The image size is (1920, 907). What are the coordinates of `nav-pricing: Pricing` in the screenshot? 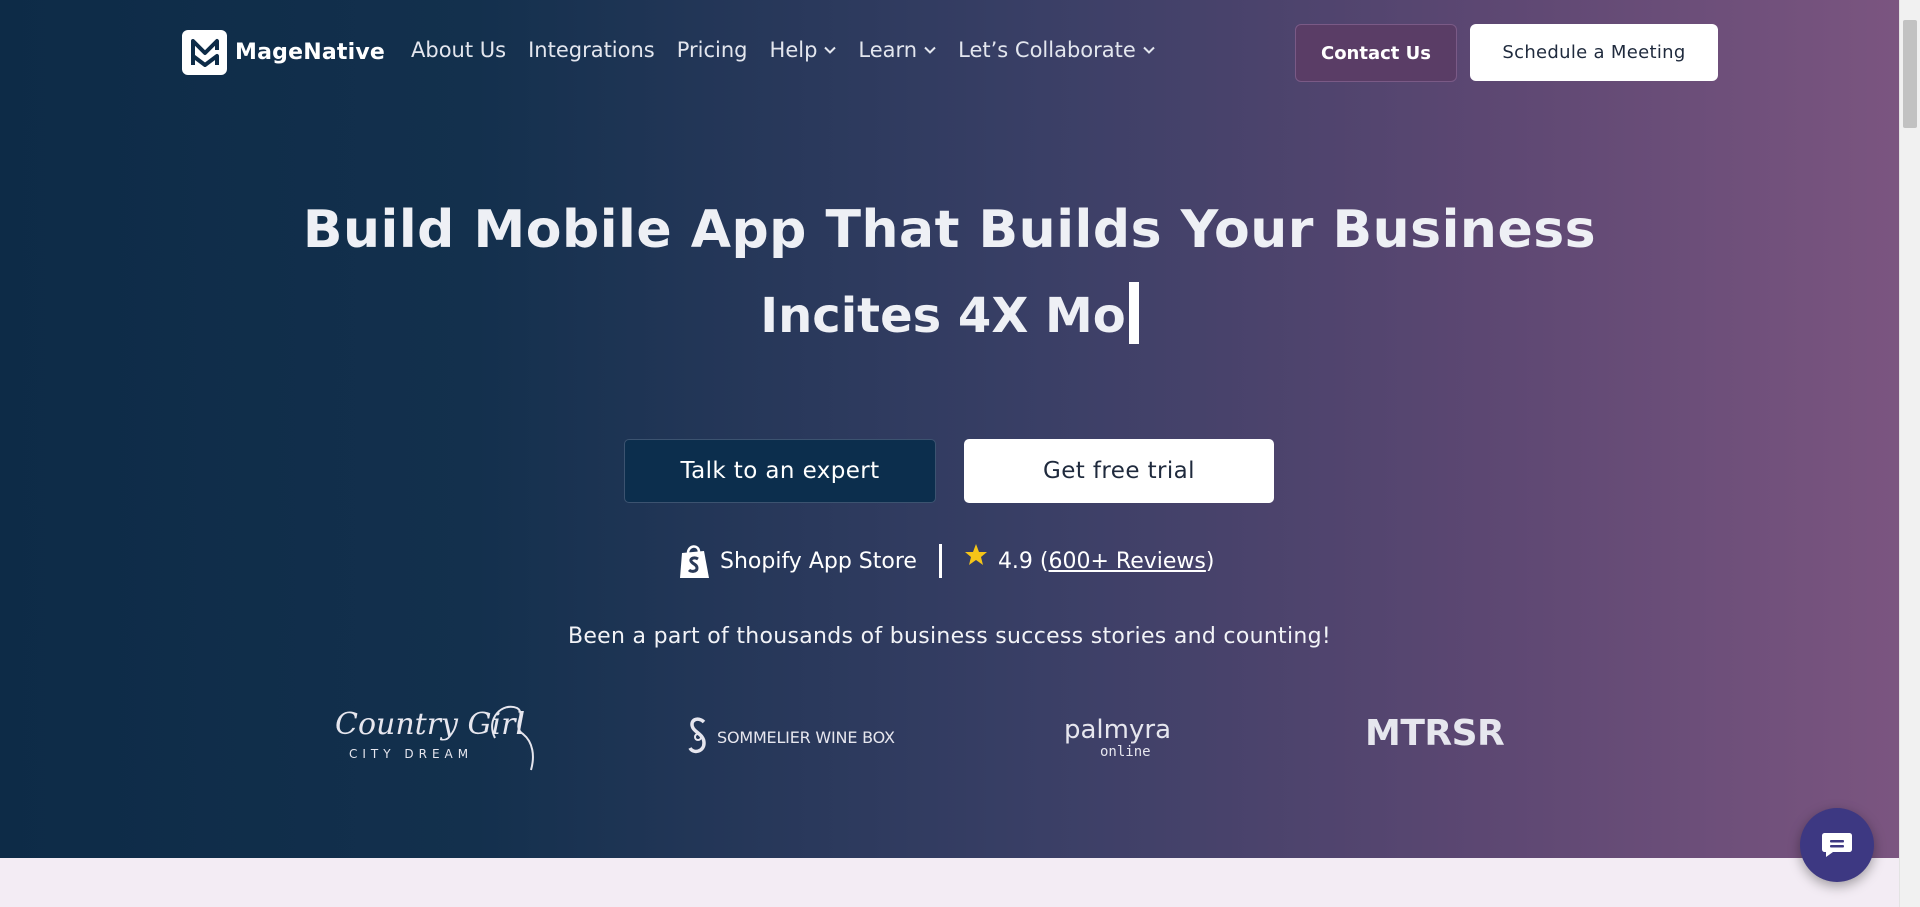 It's located at (712, 50).